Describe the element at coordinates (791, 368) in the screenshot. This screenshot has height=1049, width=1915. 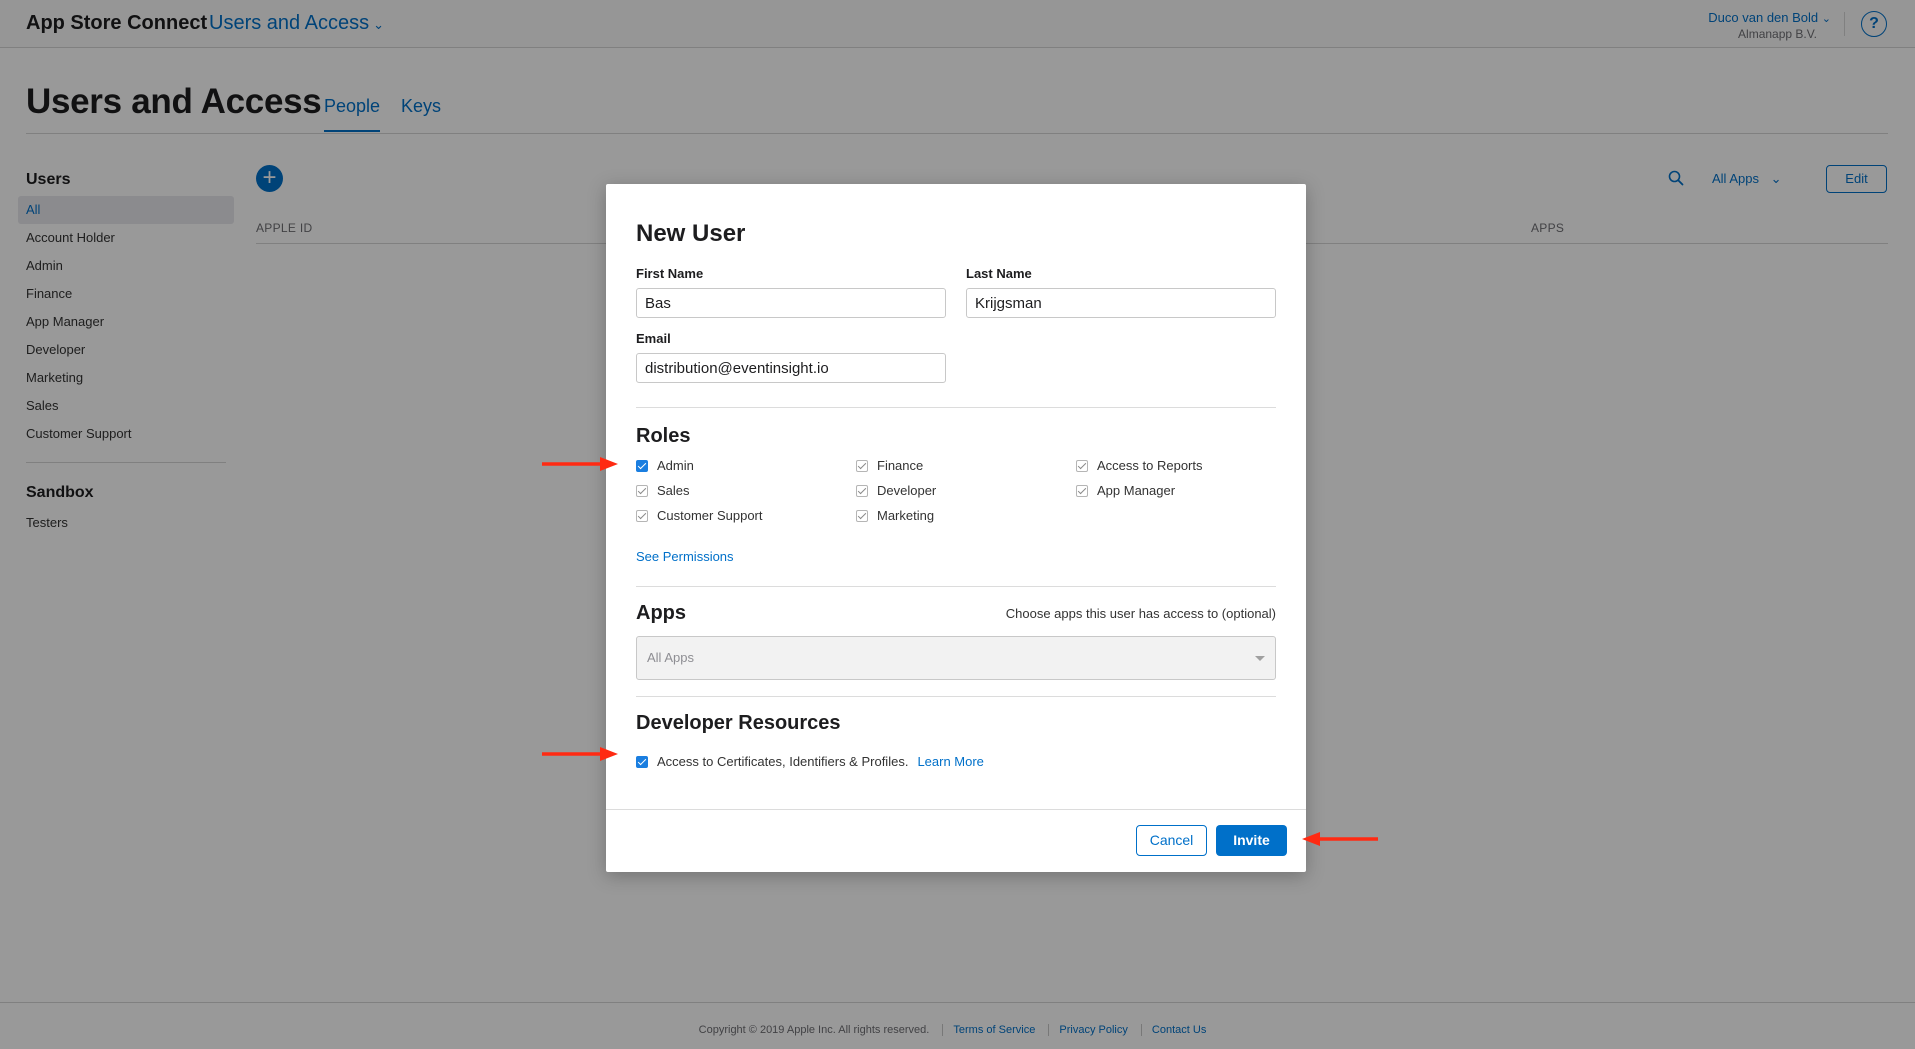
I see `email-field` at that location.